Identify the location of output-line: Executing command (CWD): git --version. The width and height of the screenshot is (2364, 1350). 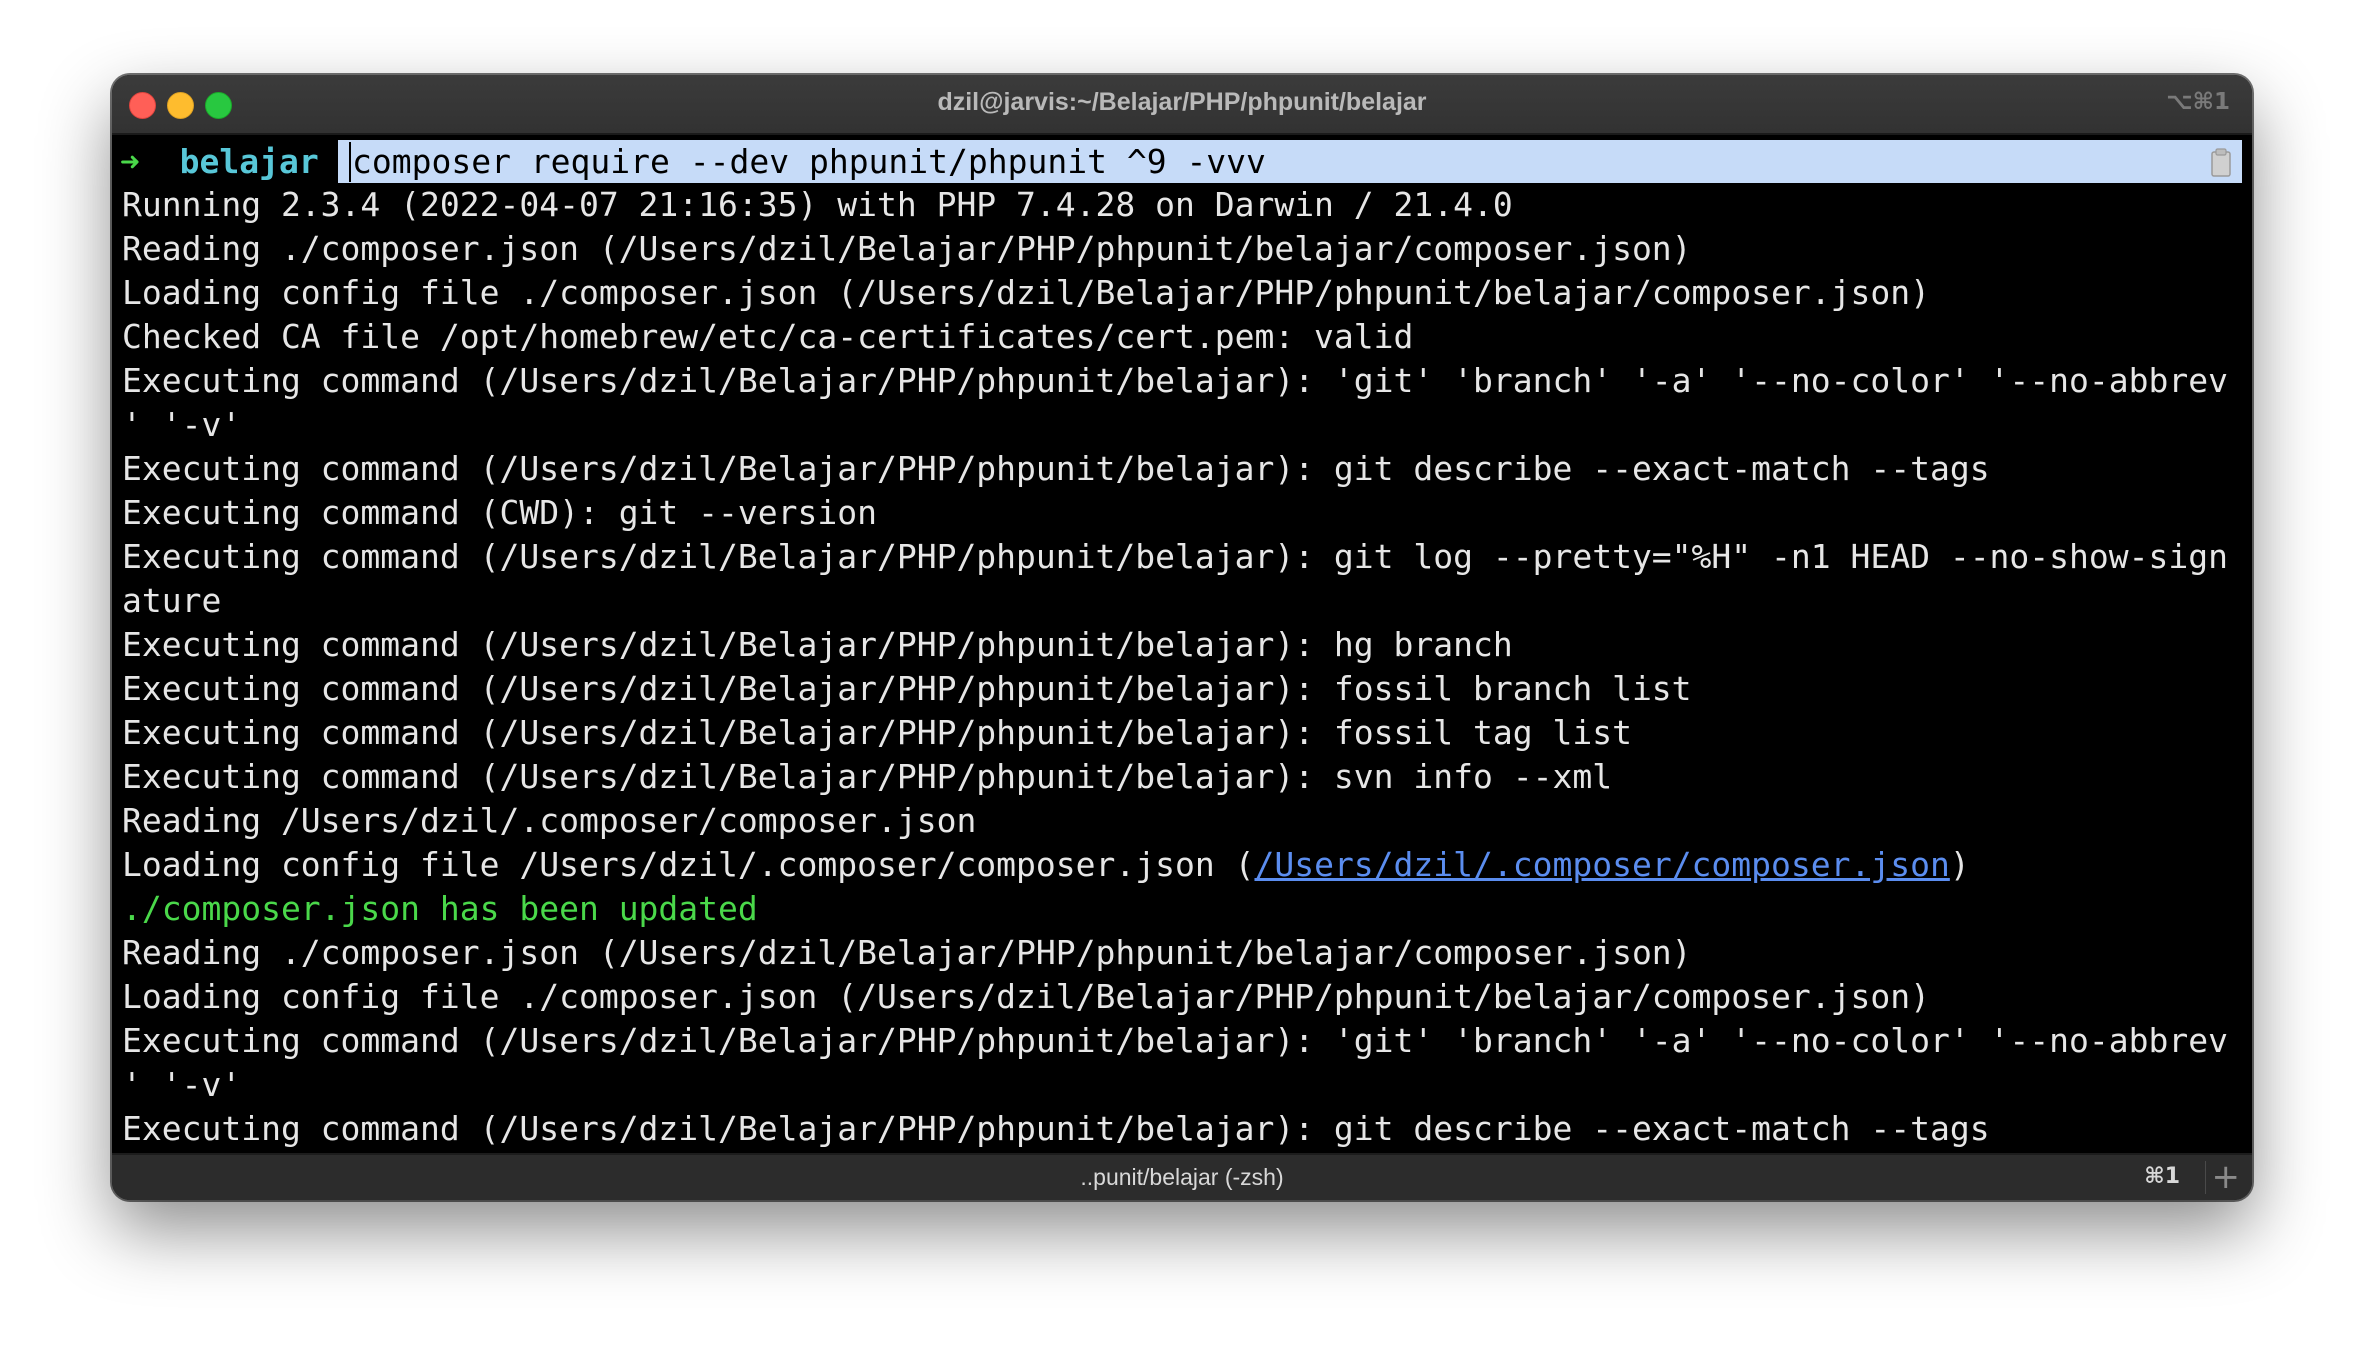
(499, 512).